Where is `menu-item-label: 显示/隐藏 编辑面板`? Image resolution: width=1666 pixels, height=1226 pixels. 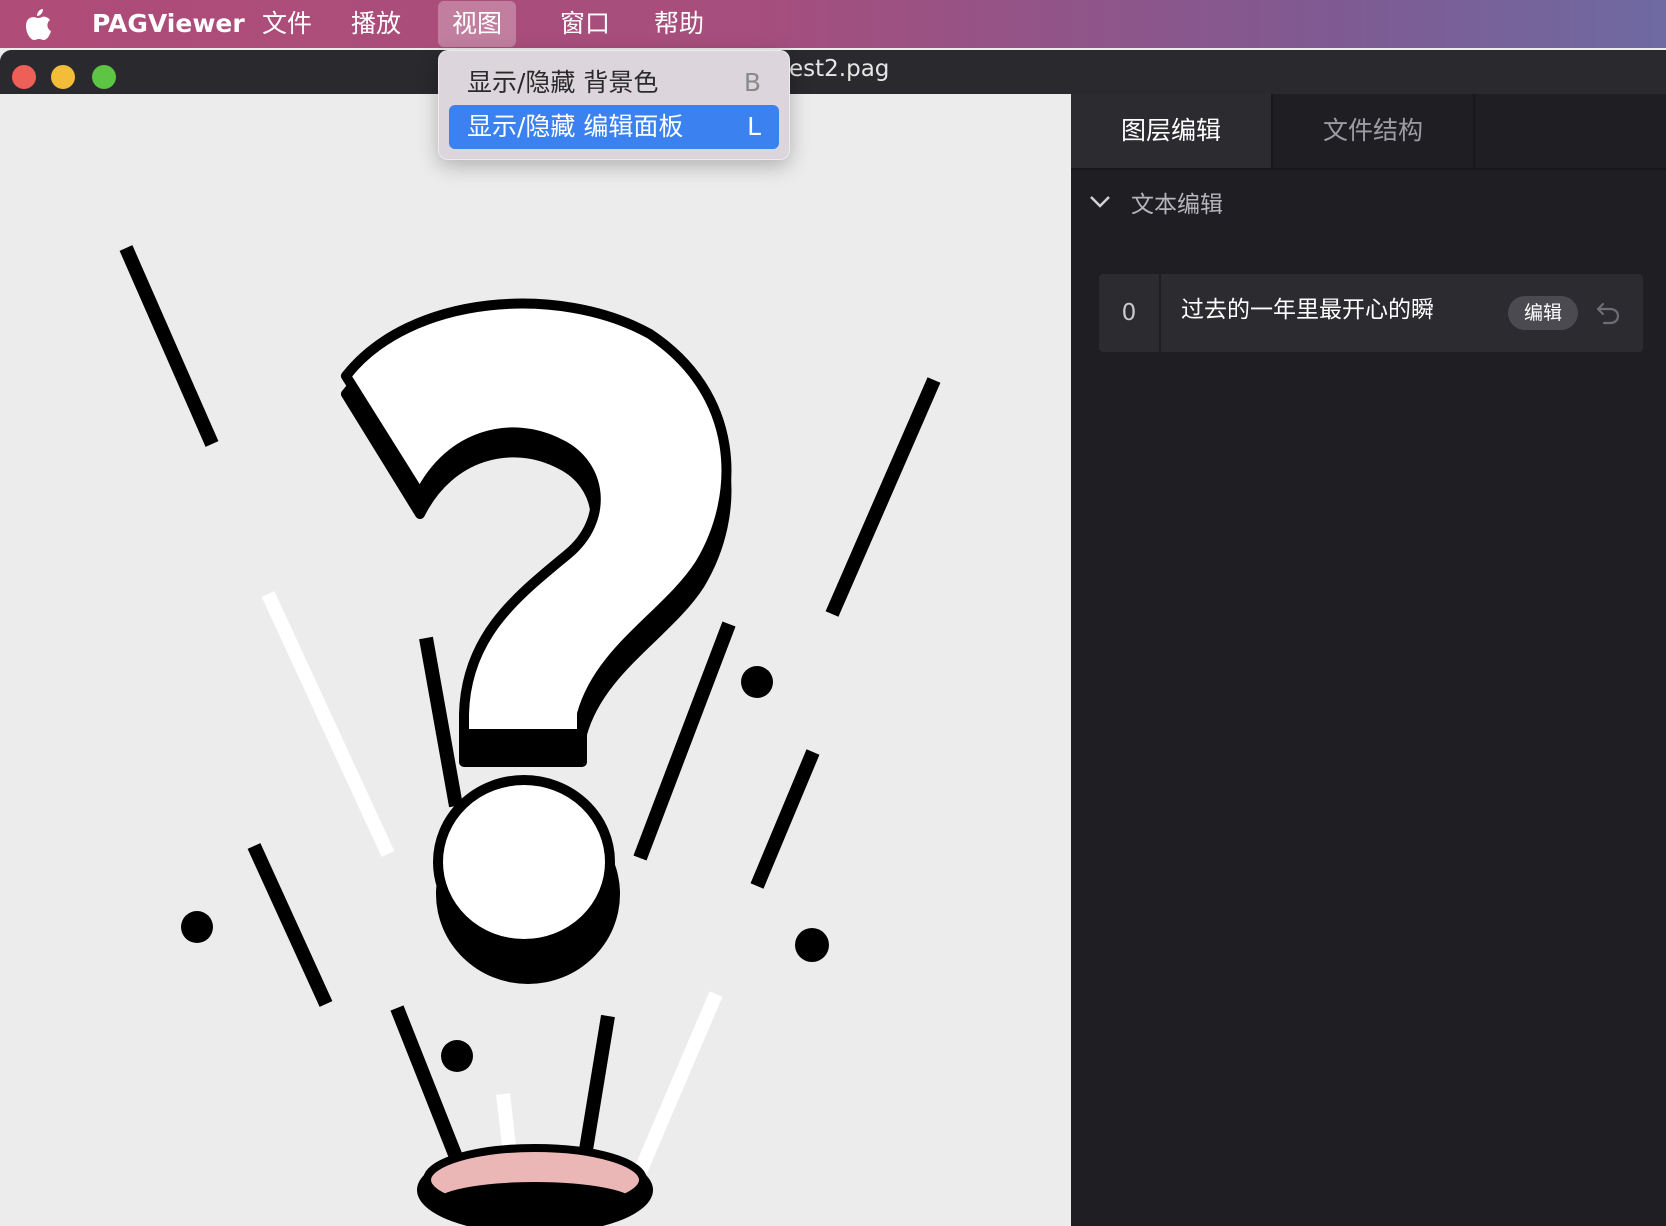 menu-item-label: 显示/隐藏 编辑面板 is located at coordinates (575, 126).